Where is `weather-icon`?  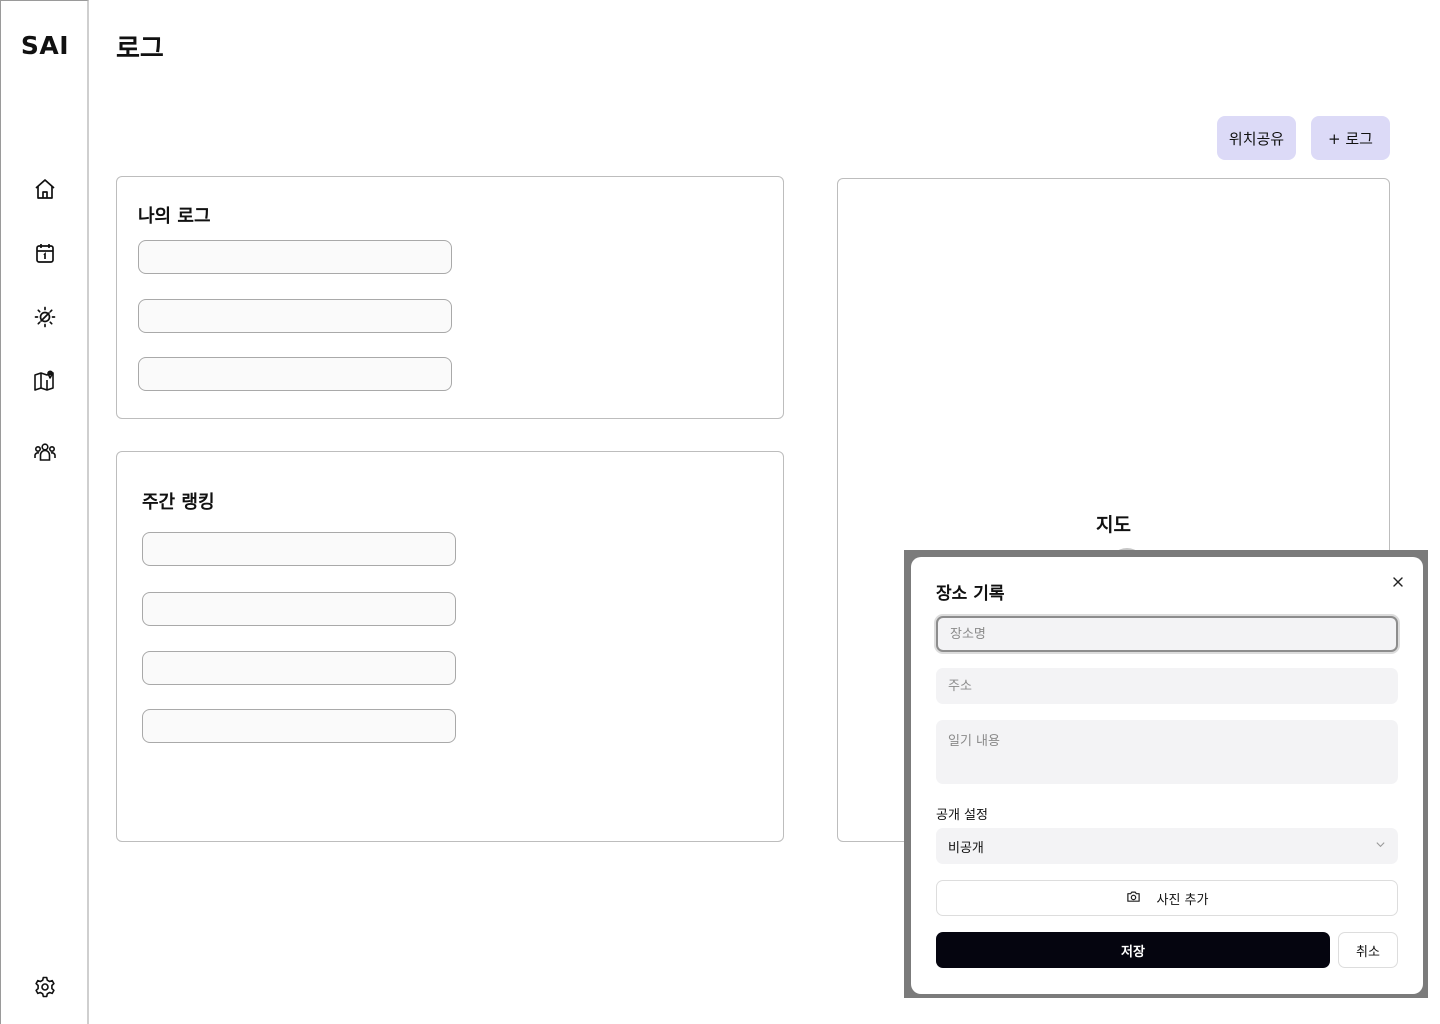 weather-icon is located at coordinates (45, 317).